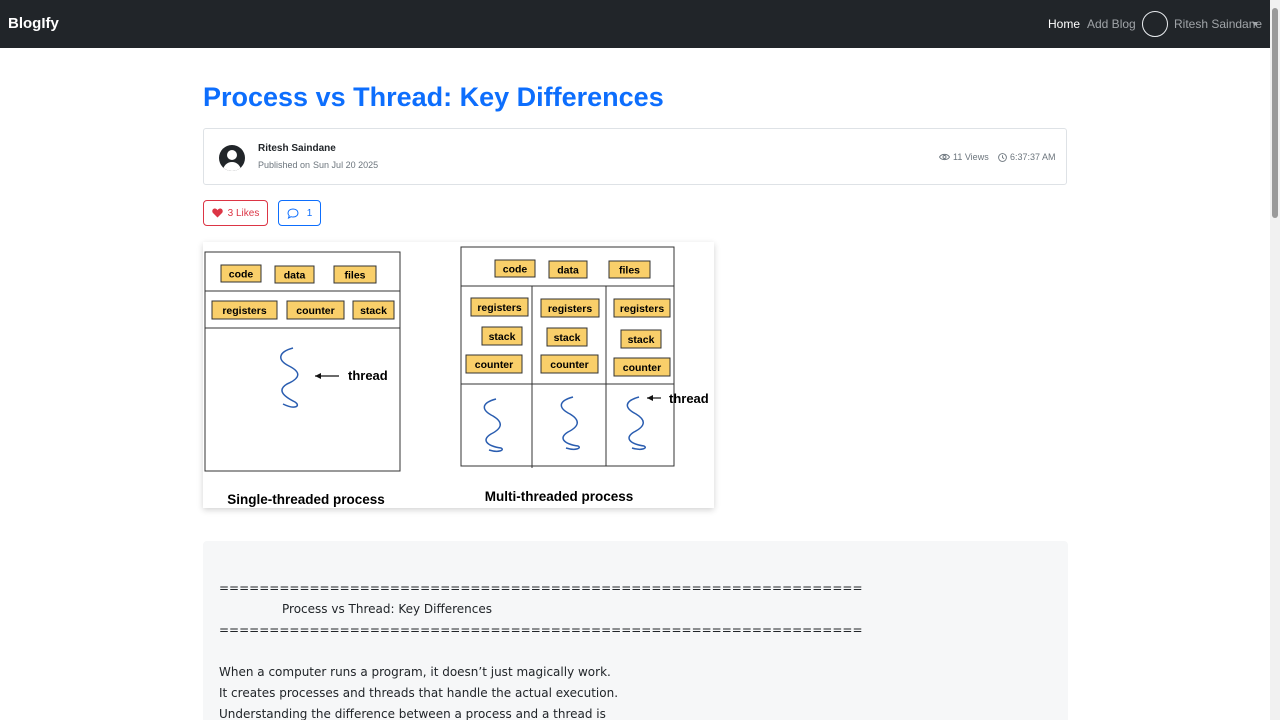 The image size is (1280, 720). I want to click on page-scrollbar, so click(1275, 360).